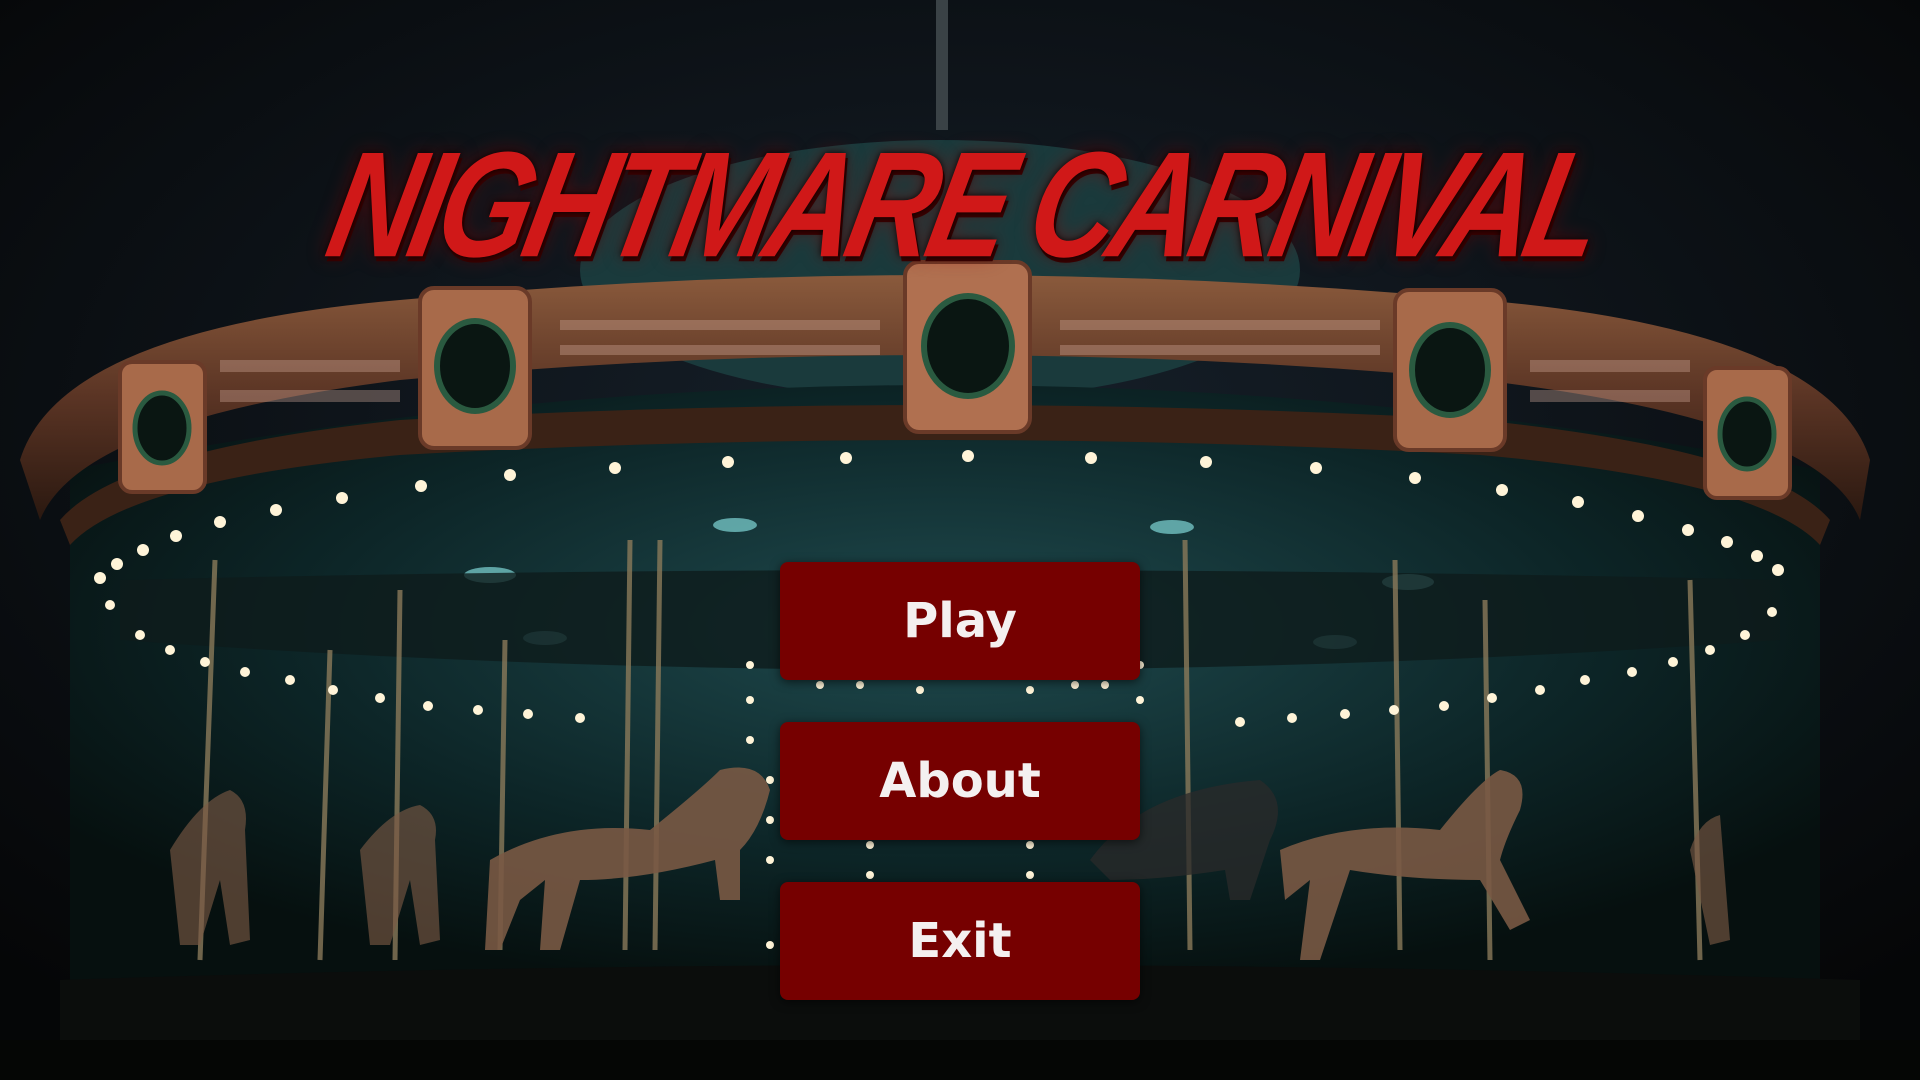 This screenshot has height=1080, width=1920. I want to click on play-button: Play, so click(960, 621).